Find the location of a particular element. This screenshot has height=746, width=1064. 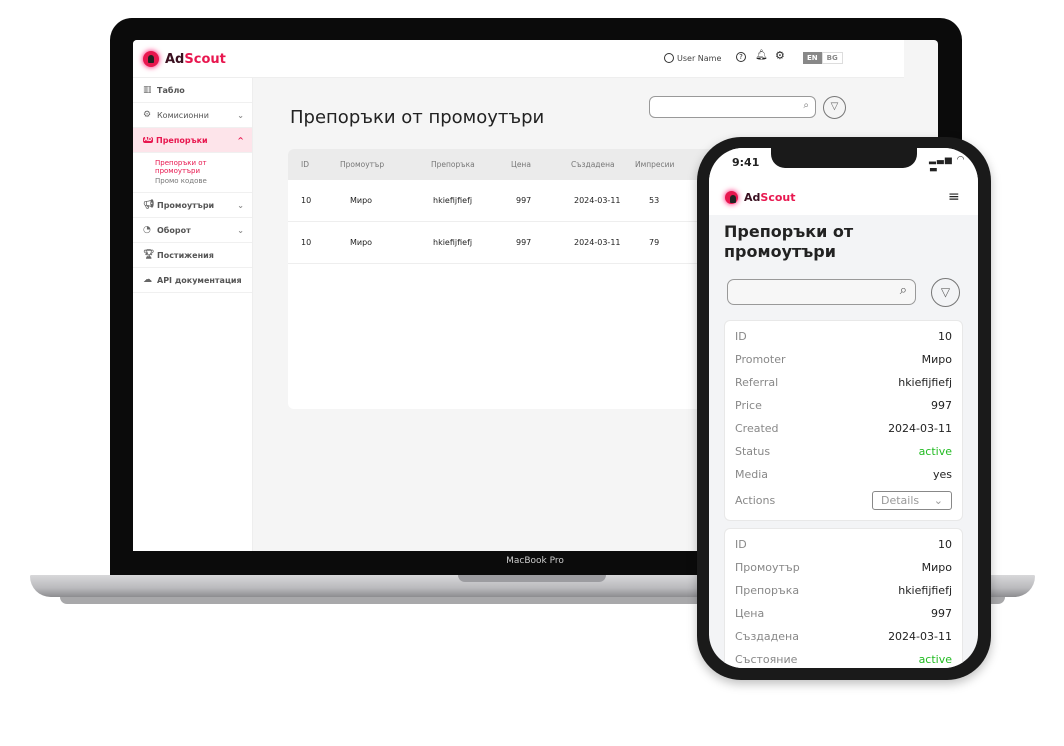

sidebar-label: Промоутъри is located at coordinates (186, 205).